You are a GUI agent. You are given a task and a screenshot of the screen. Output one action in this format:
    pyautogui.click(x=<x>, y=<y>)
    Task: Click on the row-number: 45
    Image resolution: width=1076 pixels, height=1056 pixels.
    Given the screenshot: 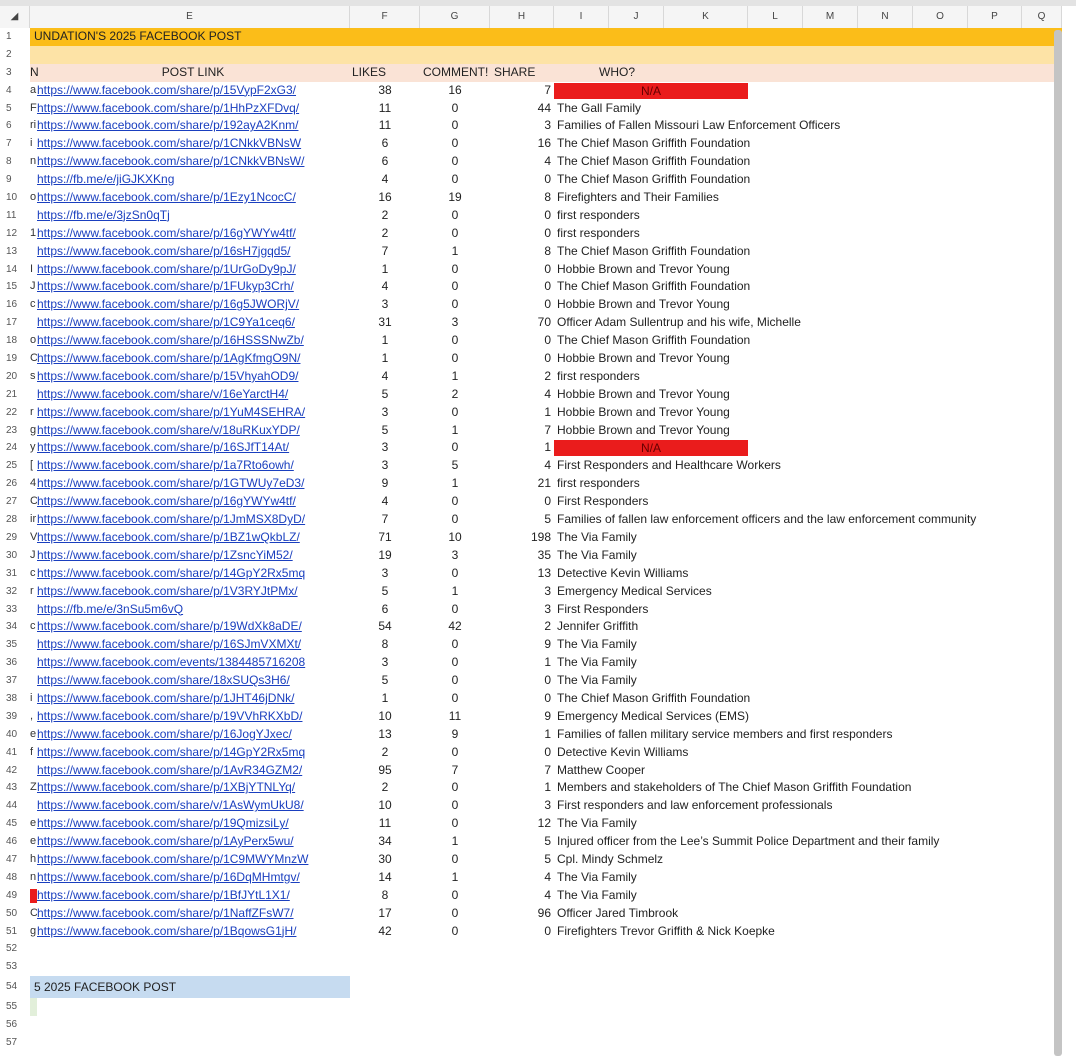 What is the action you would take?
    pyautogui.click(x=15, y=824)
    